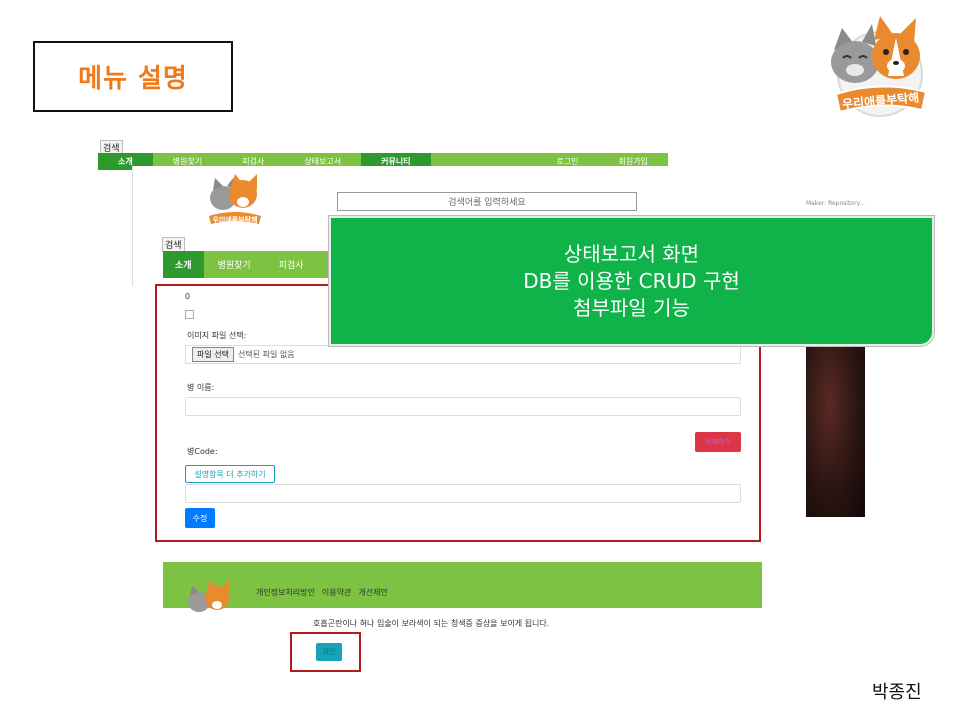 Image resolution: width=960 pixels, height=720 pixels. What do you see at coordinates (189, 314) in the screenshot?
I see `broken-image-icon` at bounding box center [189, 314].